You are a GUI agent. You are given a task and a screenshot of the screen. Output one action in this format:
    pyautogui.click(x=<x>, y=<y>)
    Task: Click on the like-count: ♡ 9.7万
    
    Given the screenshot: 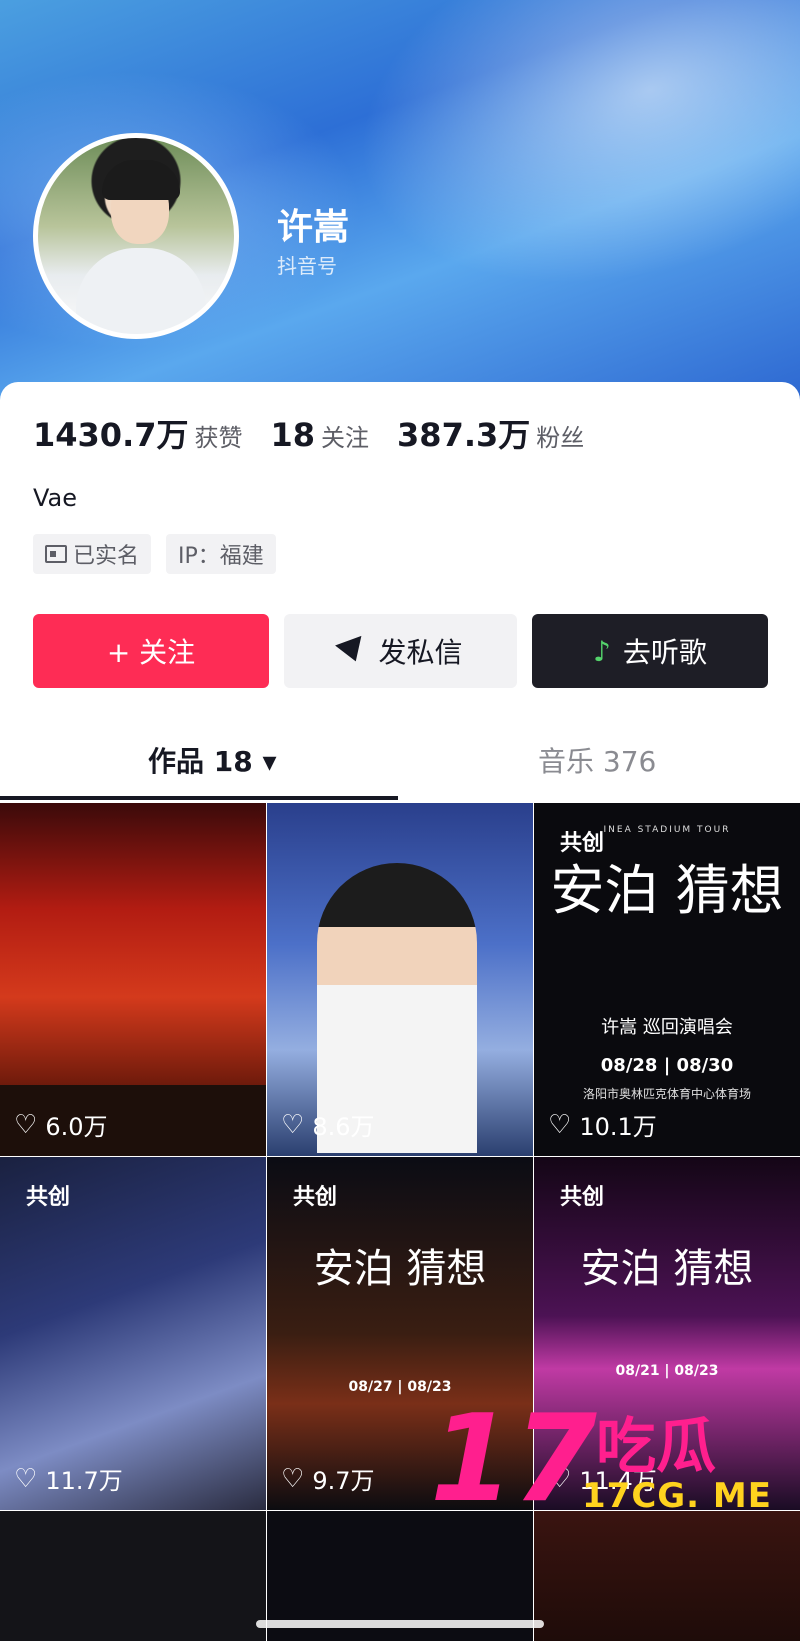 What is the action you would take?
    pyautogui.click(x=327, y=1478)
    